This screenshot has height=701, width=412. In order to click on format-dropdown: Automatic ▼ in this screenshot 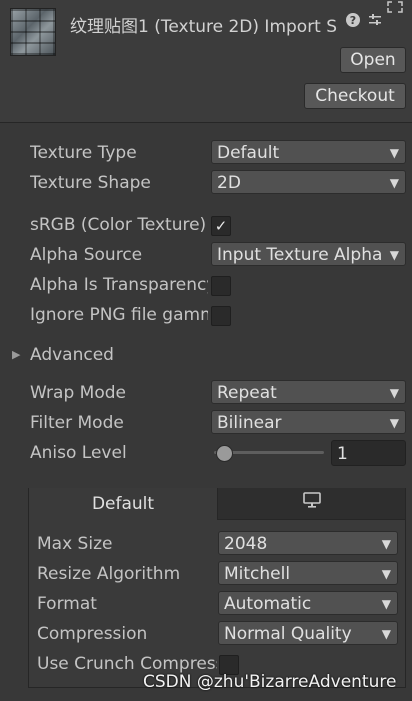, I will do `click(308, 603)`.